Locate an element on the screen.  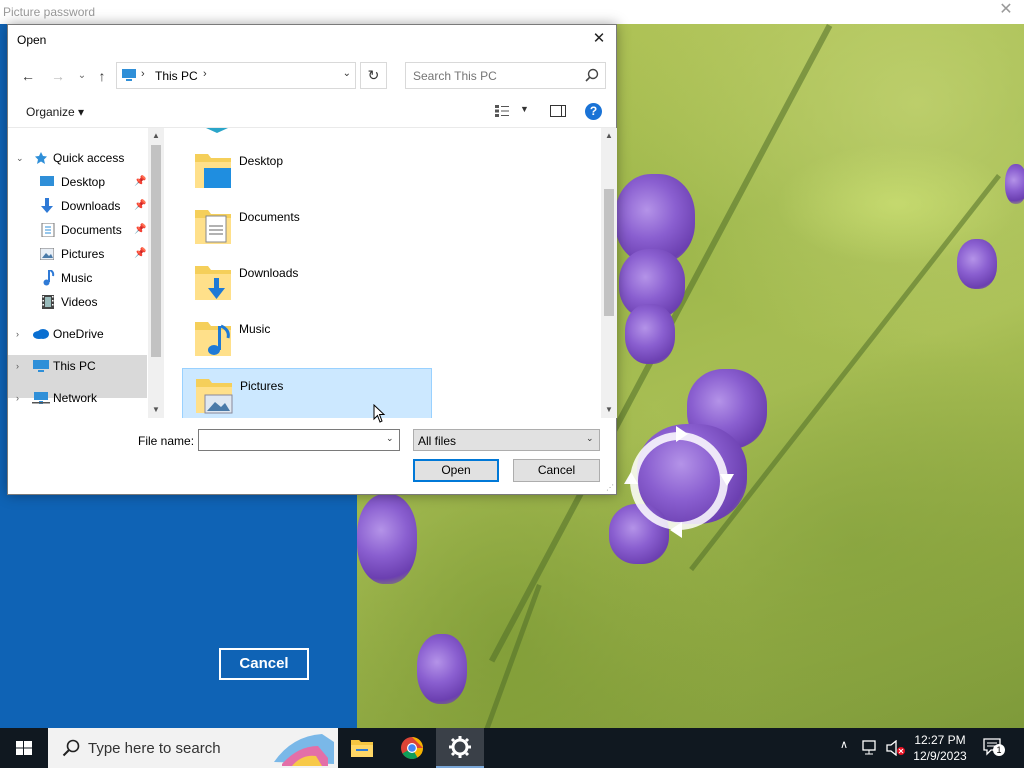
video-icon is located at coordinates (48, 302).